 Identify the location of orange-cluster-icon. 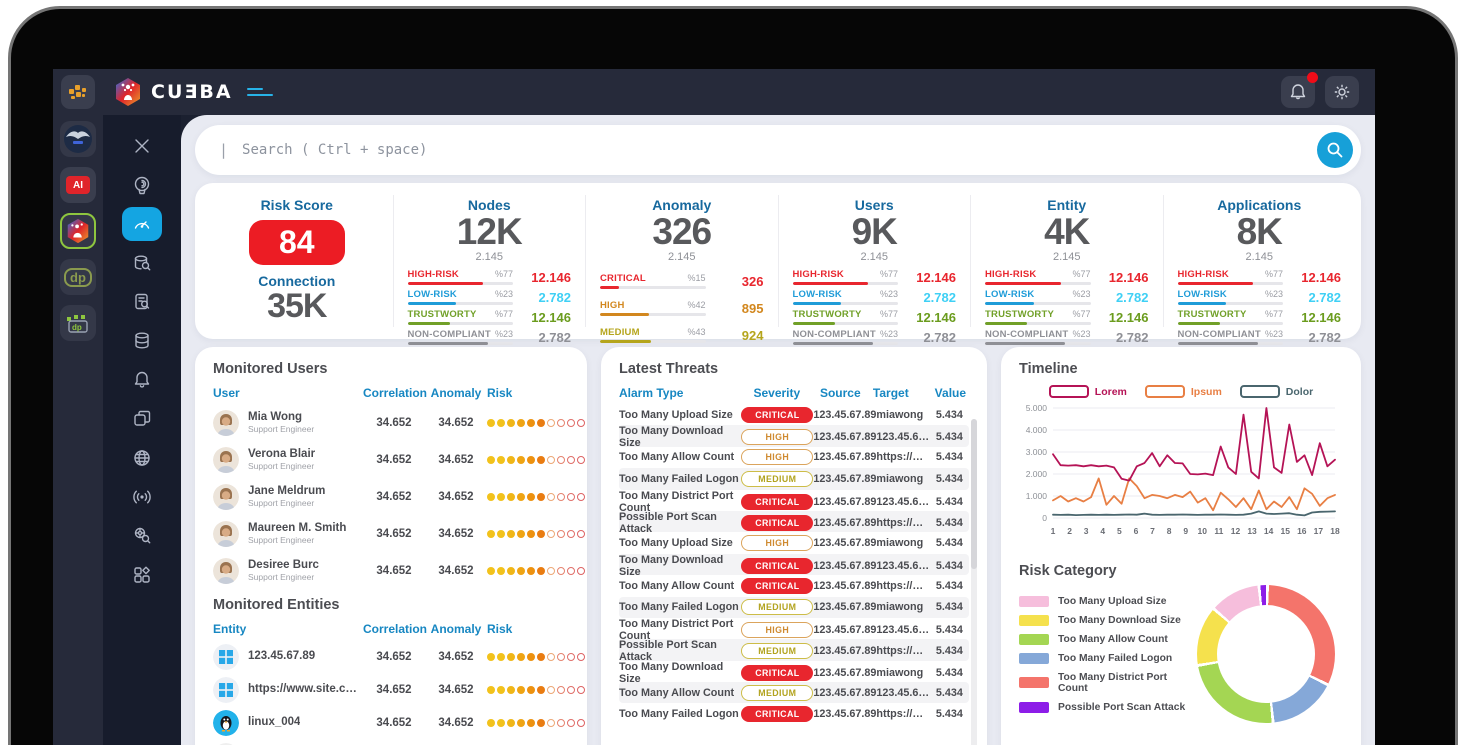
(77, 92).